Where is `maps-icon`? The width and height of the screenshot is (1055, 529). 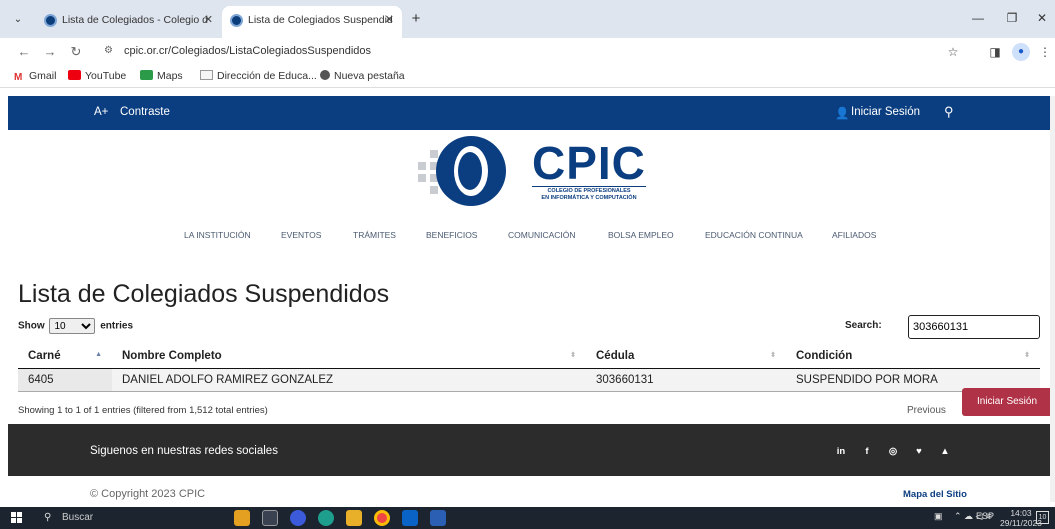 maps-icon is located at coordinates (146, 75).